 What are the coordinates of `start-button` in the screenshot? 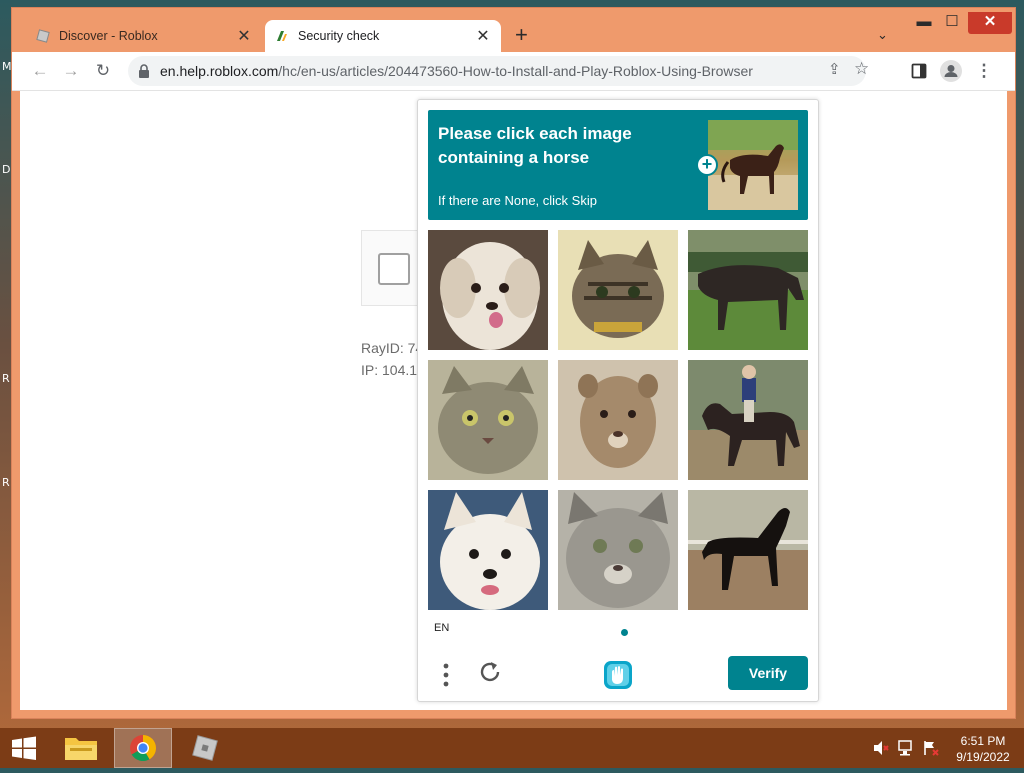 It's located at (24, 748).